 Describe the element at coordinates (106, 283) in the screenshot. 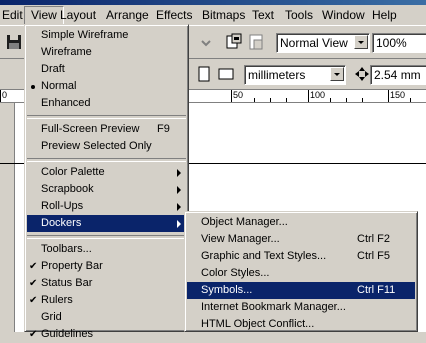

I see `view-menu-item-status-bar: ✔ Status Bar` at that location.